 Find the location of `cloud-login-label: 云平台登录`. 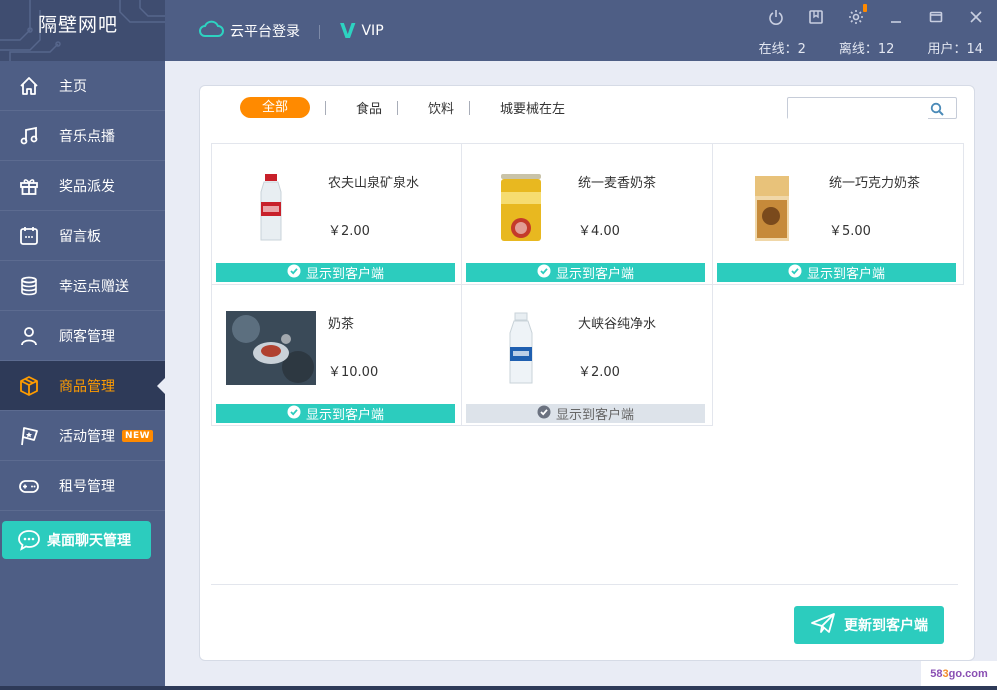

cloud-login-label: 云平台登录 is located at coordinates (265, 32).